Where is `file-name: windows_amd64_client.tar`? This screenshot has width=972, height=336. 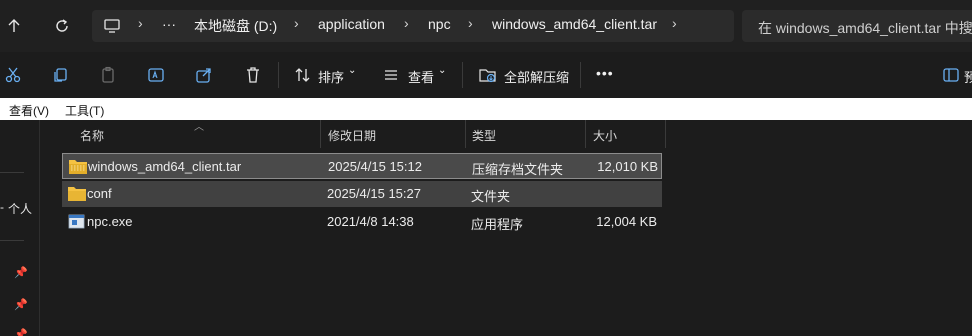
file-name: windows_amd64_client.tar is located at coordinates (165, 166).